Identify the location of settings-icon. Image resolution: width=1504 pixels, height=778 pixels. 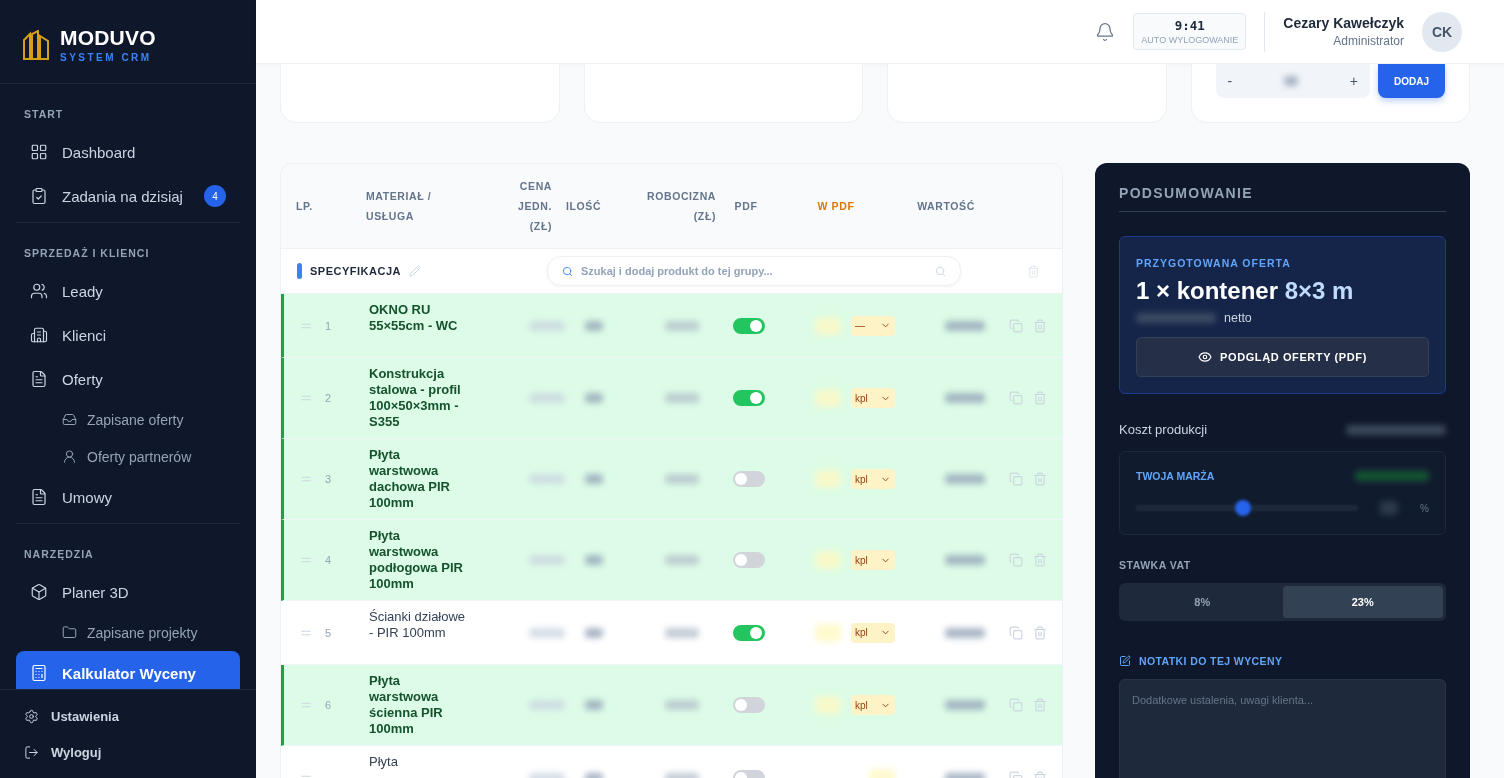
(31, 716).